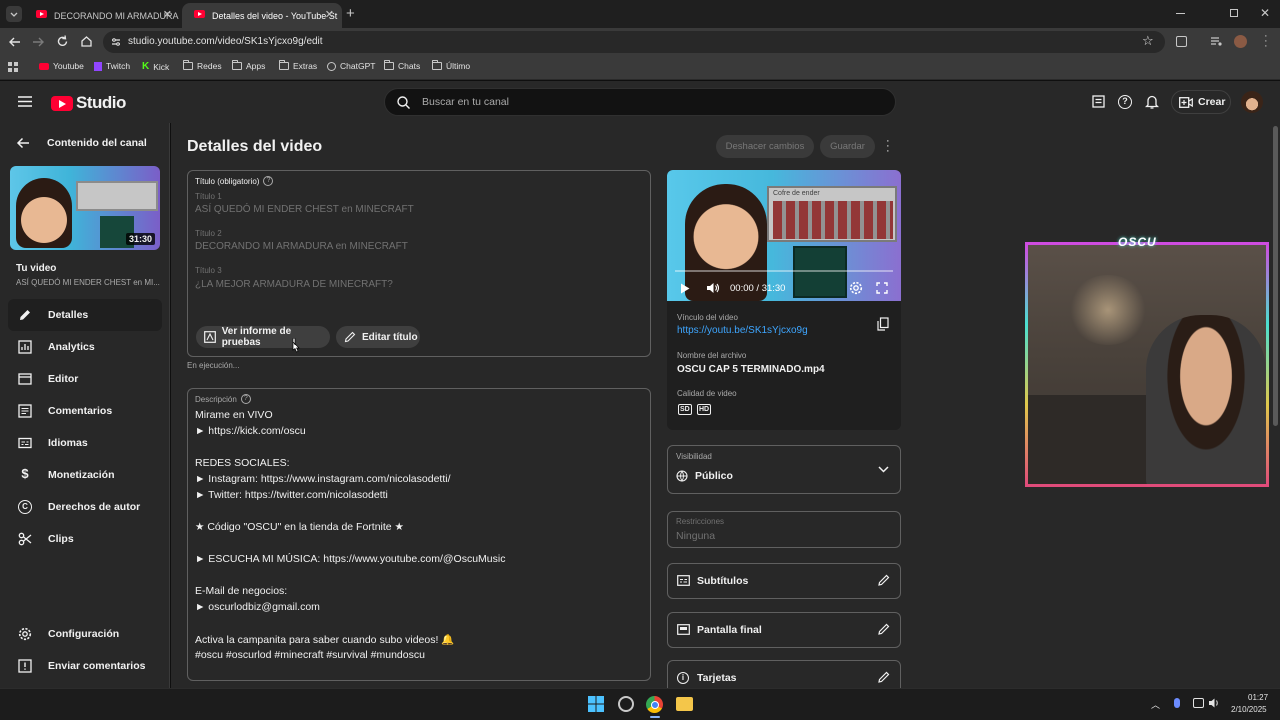 The image size is (1280, 720). Describe the element at coordinates (155, 66) in the screenshot. I see `bookmark-kick: K Kick` at that location.